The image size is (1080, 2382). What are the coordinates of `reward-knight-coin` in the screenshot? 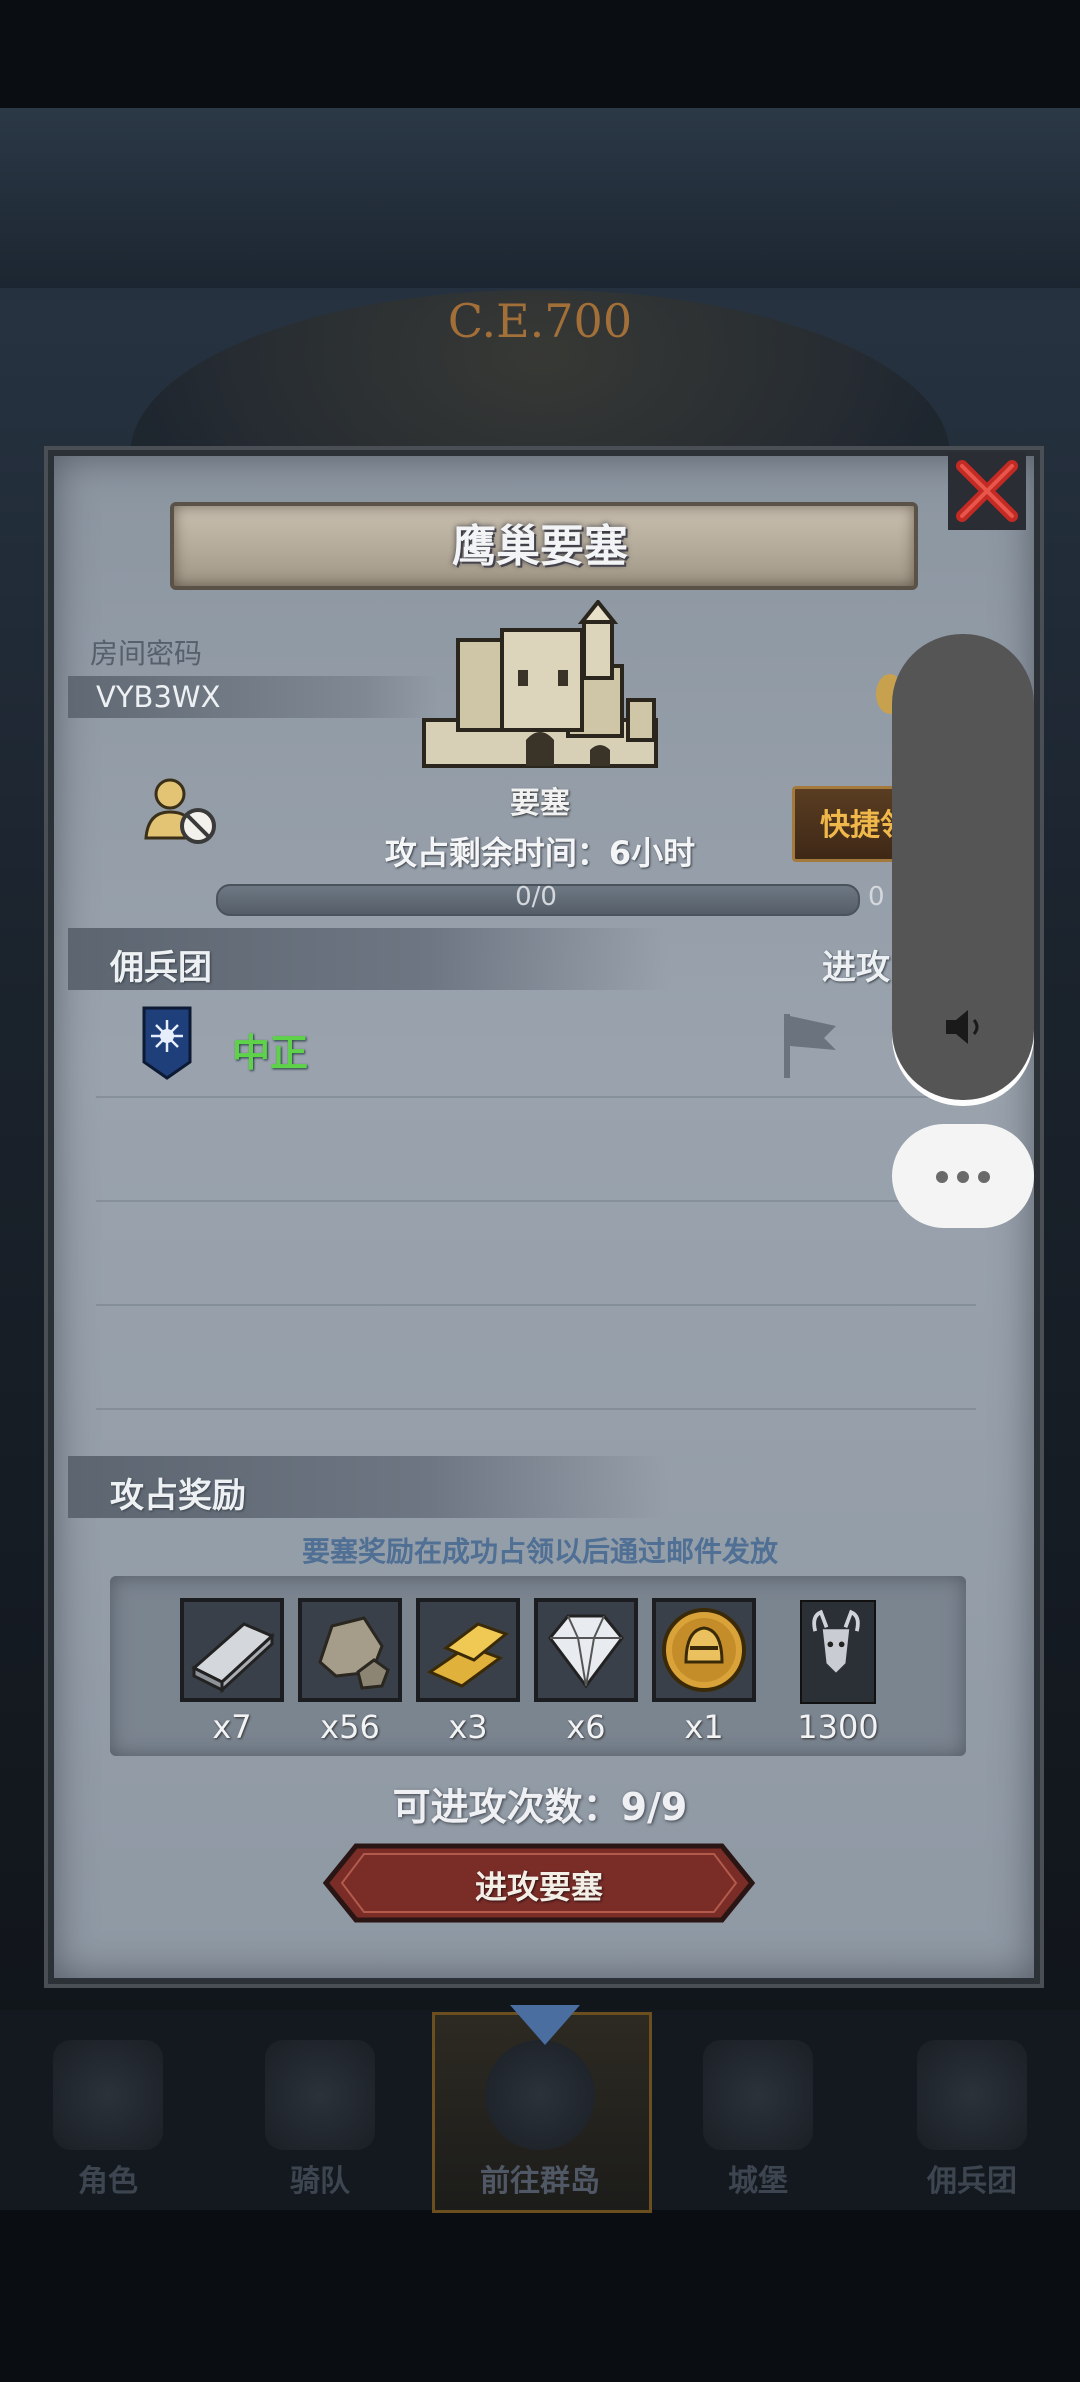 It's located at (704, 1650).